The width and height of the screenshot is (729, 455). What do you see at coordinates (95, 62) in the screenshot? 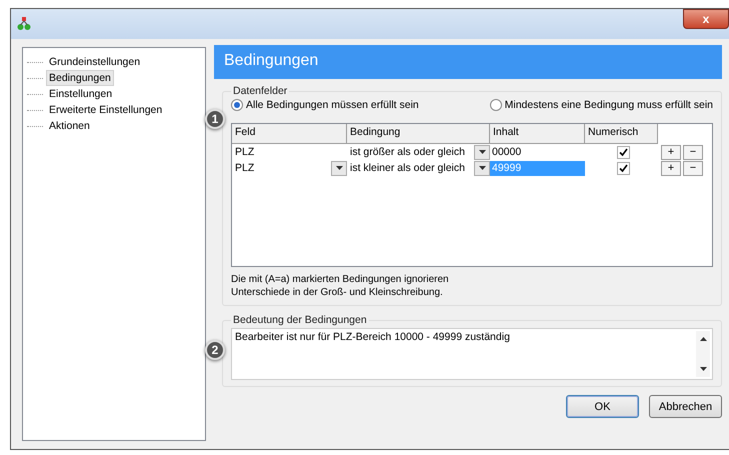
I see `tree-item: Grundeinstellungen` at bounding box center [95, 62].